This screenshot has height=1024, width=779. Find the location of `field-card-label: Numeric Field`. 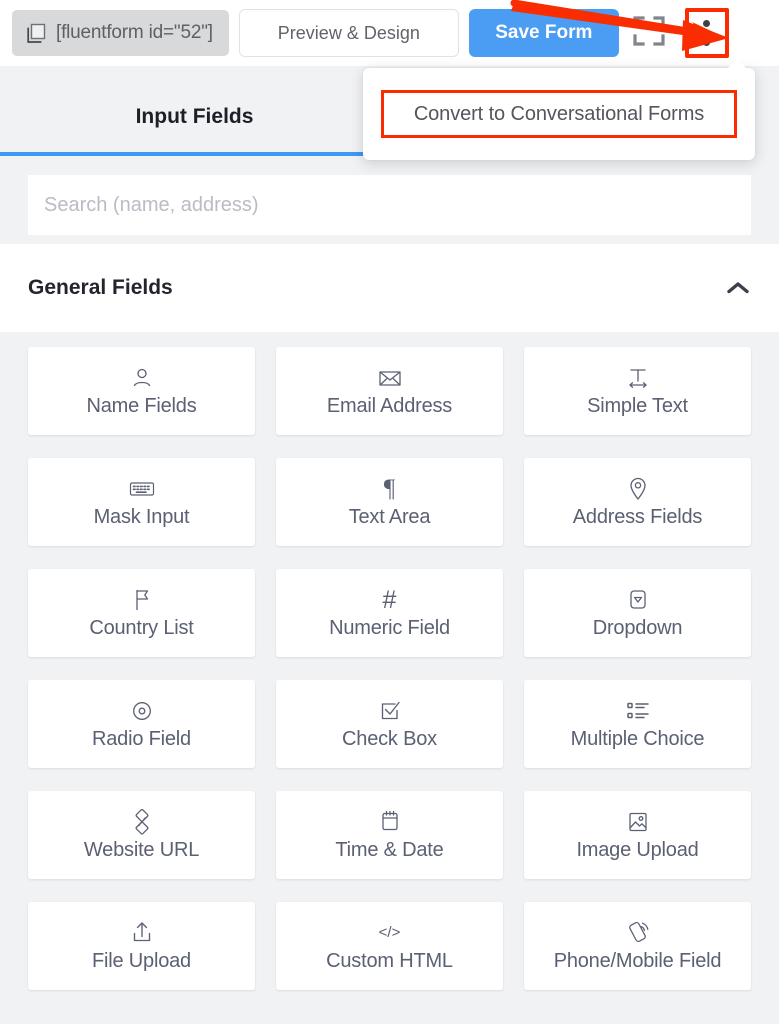

field-card-label: Numeric Field is located at coordinates (389, 627).